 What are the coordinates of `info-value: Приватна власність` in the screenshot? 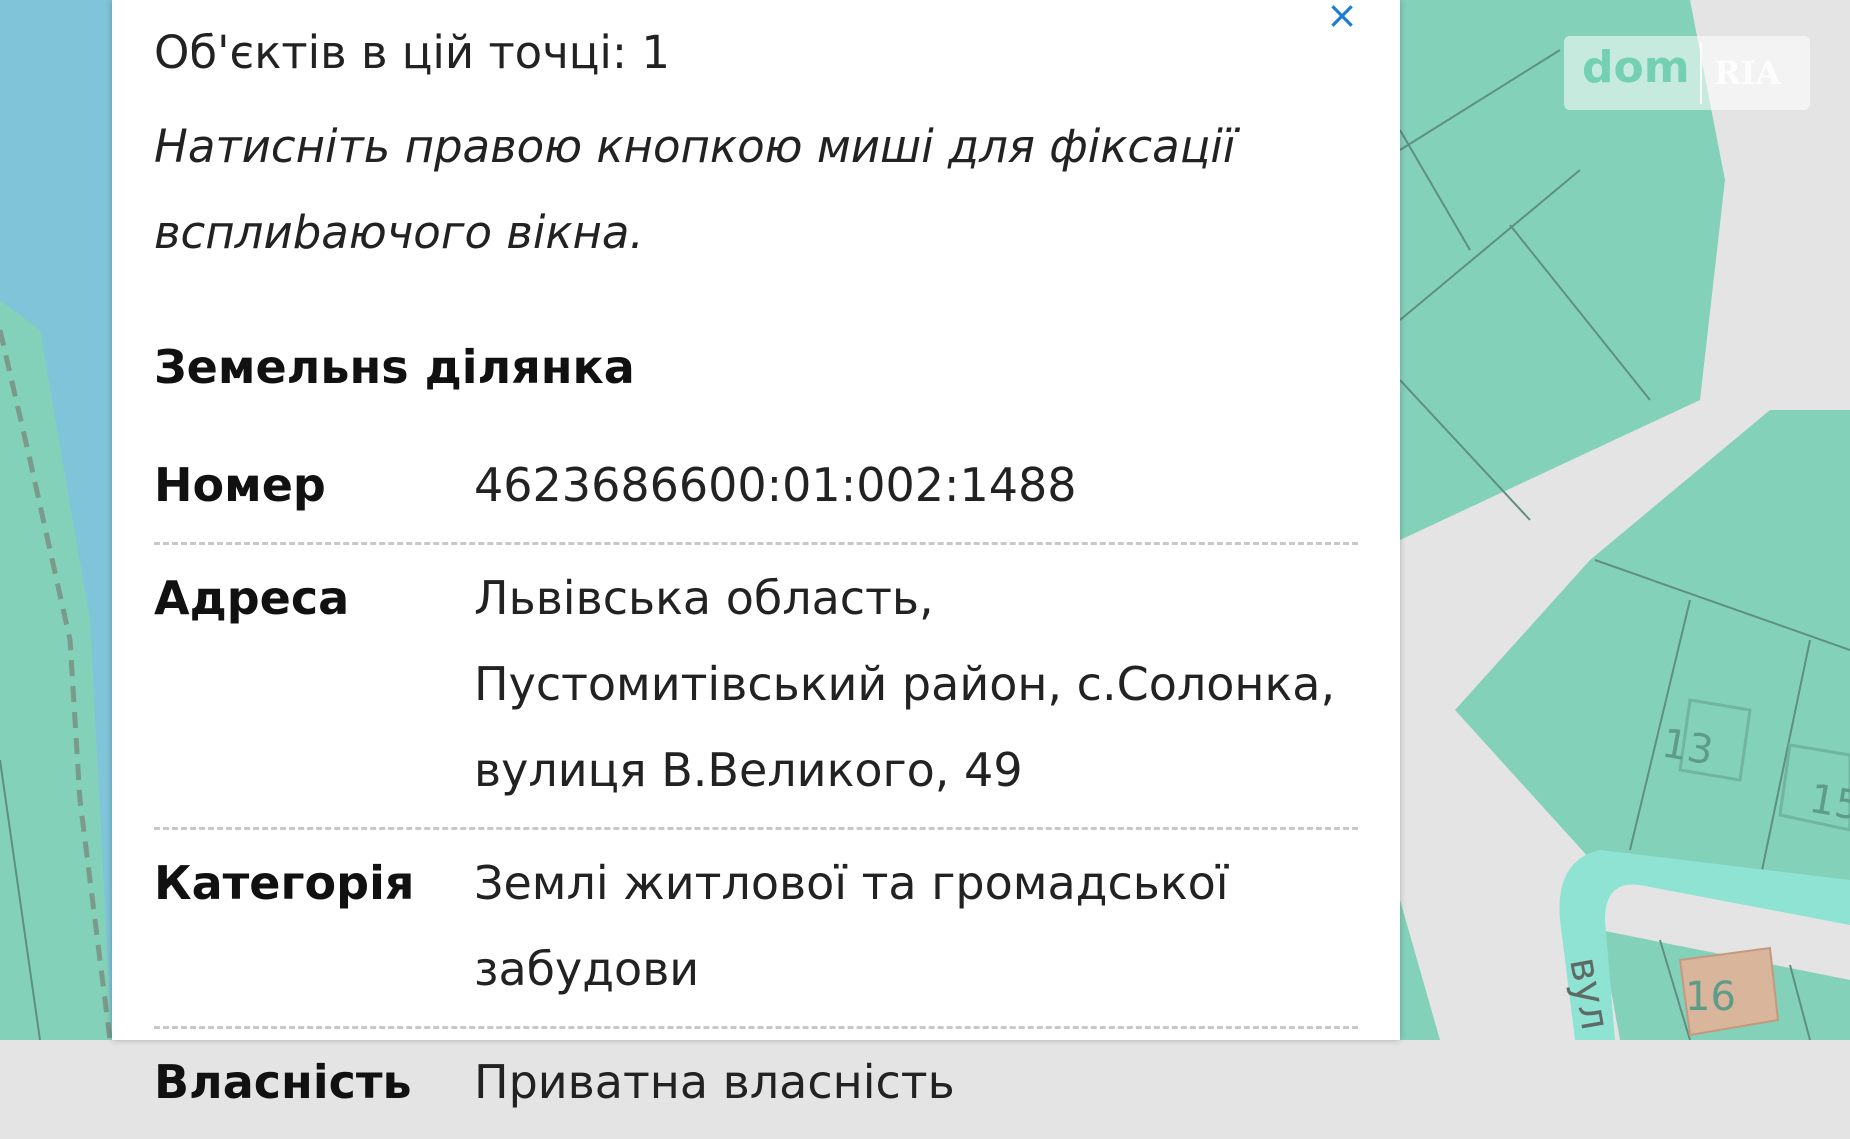 It's located at (916, 1082).